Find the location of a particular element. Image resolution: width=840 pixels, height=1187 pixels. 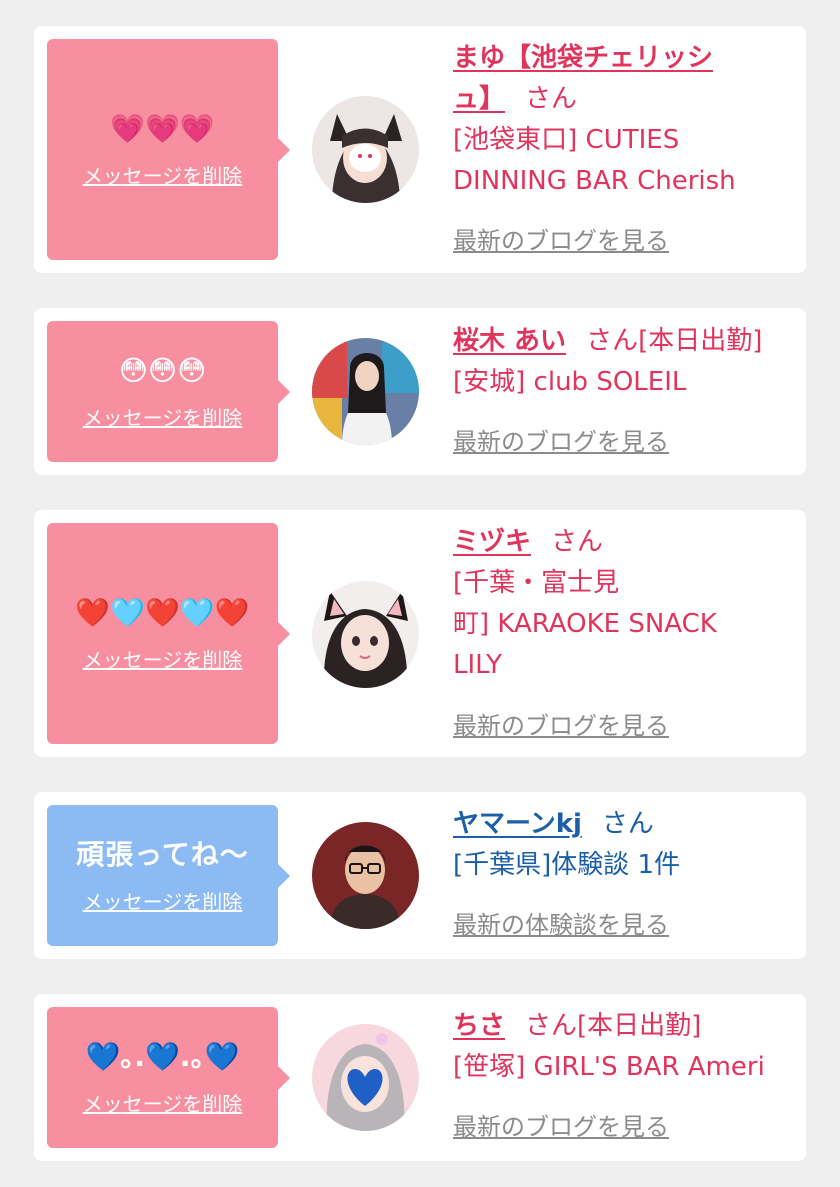

shop-name: [池袋東口] CUTIES is located at coordinates (566, 140).